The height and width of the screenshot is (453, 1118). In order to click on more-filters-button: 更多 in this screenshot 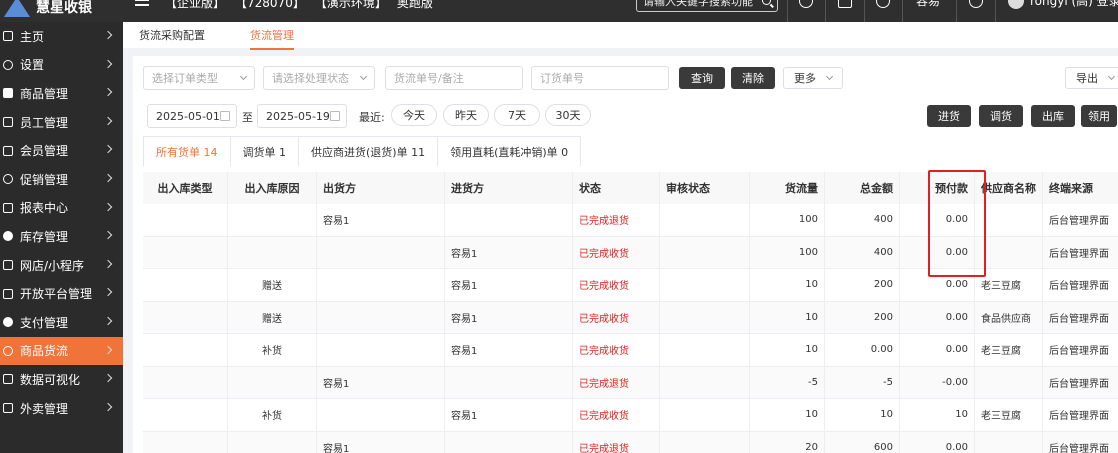, I will do `click(813, 78)`.